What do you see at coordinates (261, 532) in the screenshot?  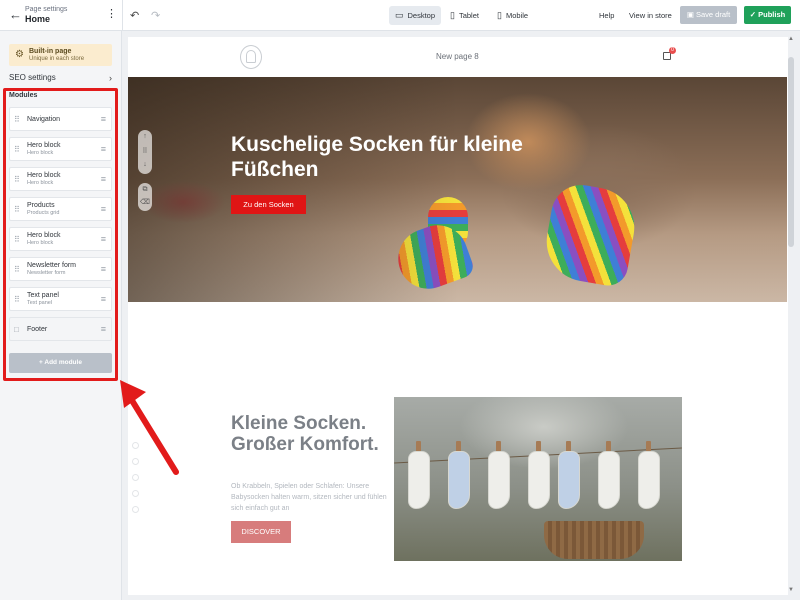 I see `discover-button: DISCOVER` at bounding box center [261, 532].